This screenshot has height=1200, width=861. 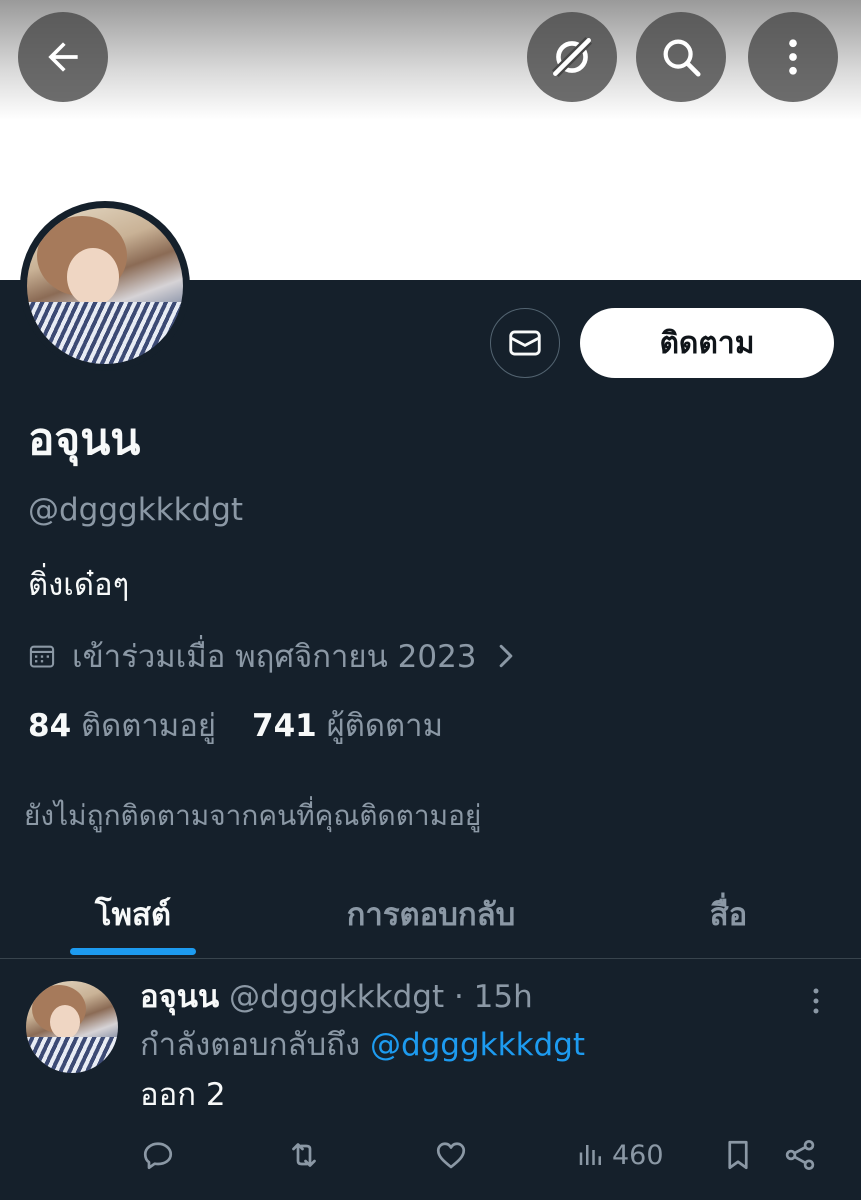 What do you see at coordinates (50, 726) in the screenshot?
I see `following-count: 84` at bounding box center [50, 726].